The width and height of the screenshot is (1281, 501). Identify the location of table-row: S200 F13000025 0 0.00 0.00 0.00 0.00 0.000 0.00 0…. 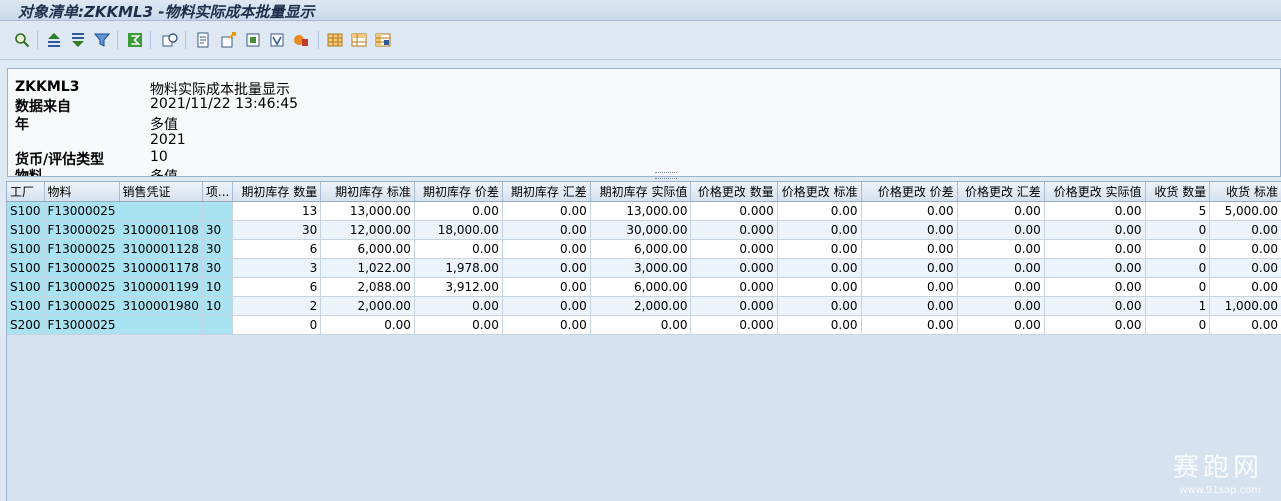
(644, 325).